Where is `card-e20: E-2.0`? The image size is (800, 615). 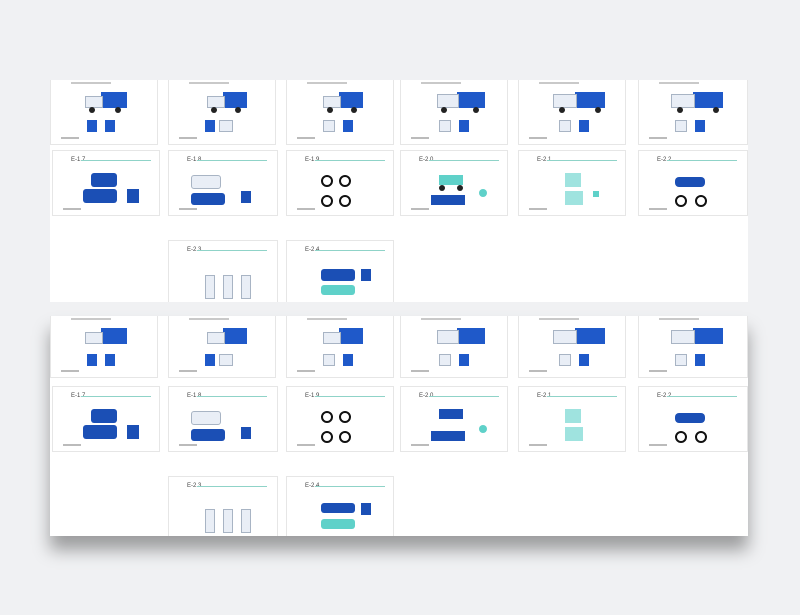
card-e20: E-2.0 is located at coordinates (454, 419).